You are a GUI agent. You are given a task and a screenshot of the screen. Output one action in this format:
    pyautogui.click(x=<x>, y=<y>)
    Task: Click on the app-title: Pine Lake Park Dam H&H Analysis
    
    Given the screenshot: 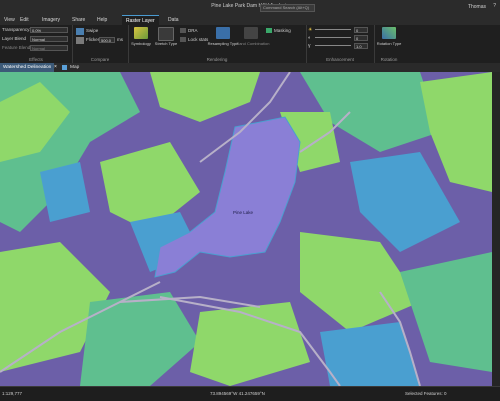 What is the action you would take?
    pyautogui.click(x=250, y=6)
    